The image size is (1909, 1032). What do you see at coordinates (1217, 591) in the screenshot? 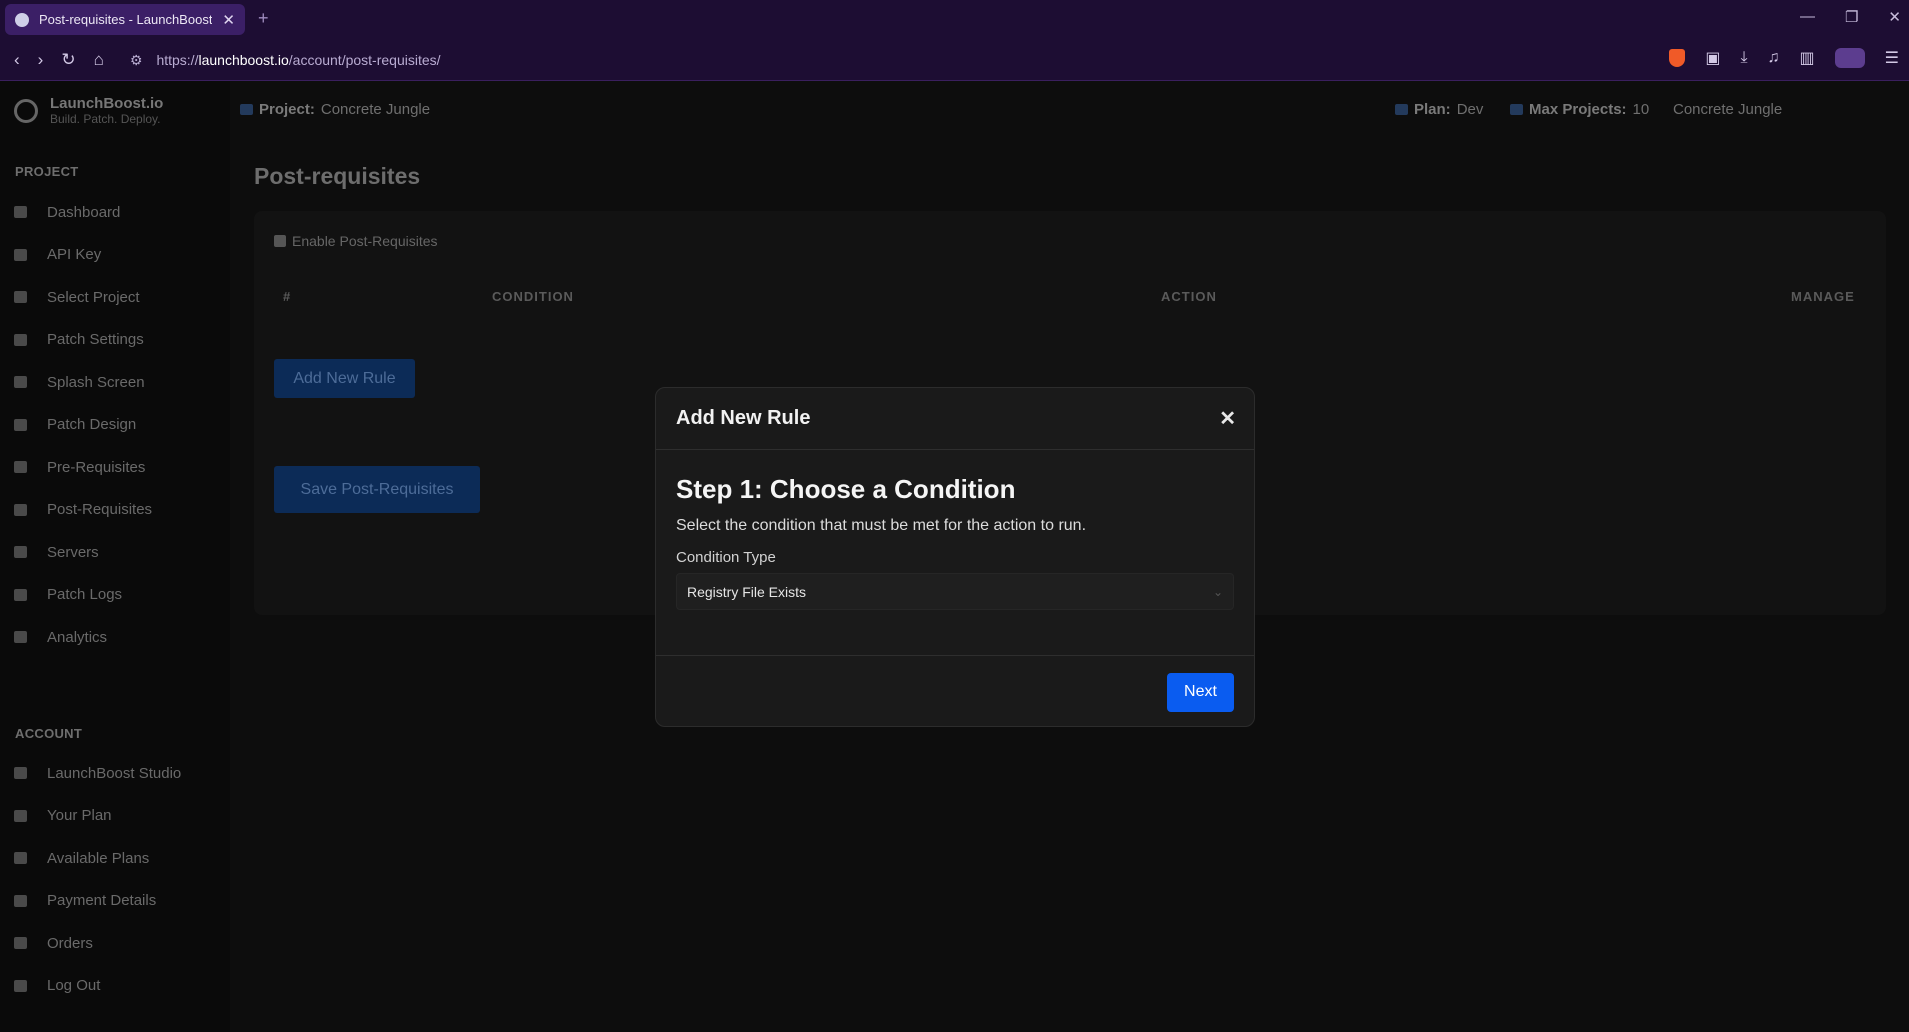
I see `chevron-down-icon: ⌄` at bounding box center [1217, 591].